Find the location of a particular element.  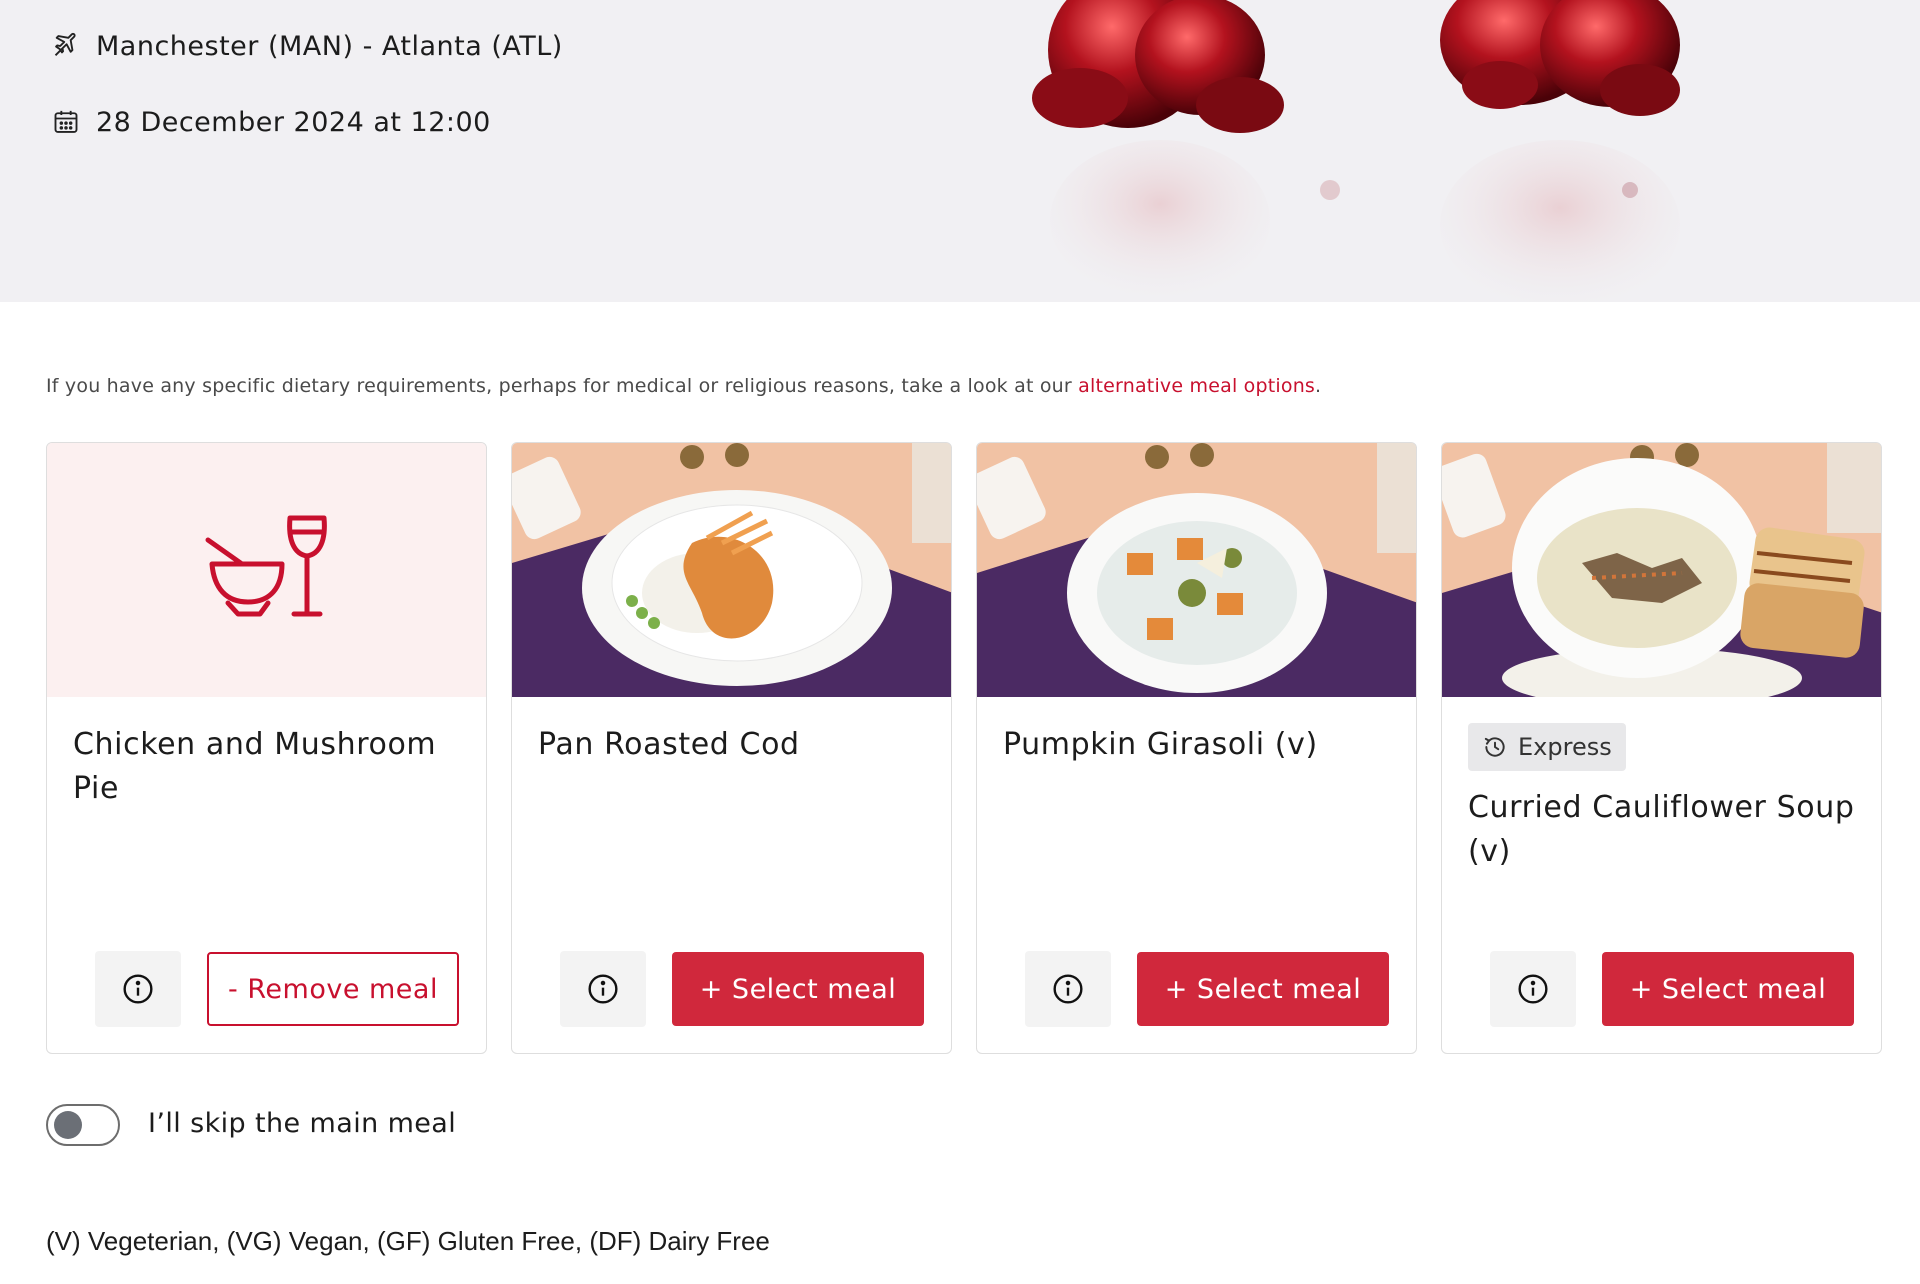

hero-image is located at coordinates (1356, 151).